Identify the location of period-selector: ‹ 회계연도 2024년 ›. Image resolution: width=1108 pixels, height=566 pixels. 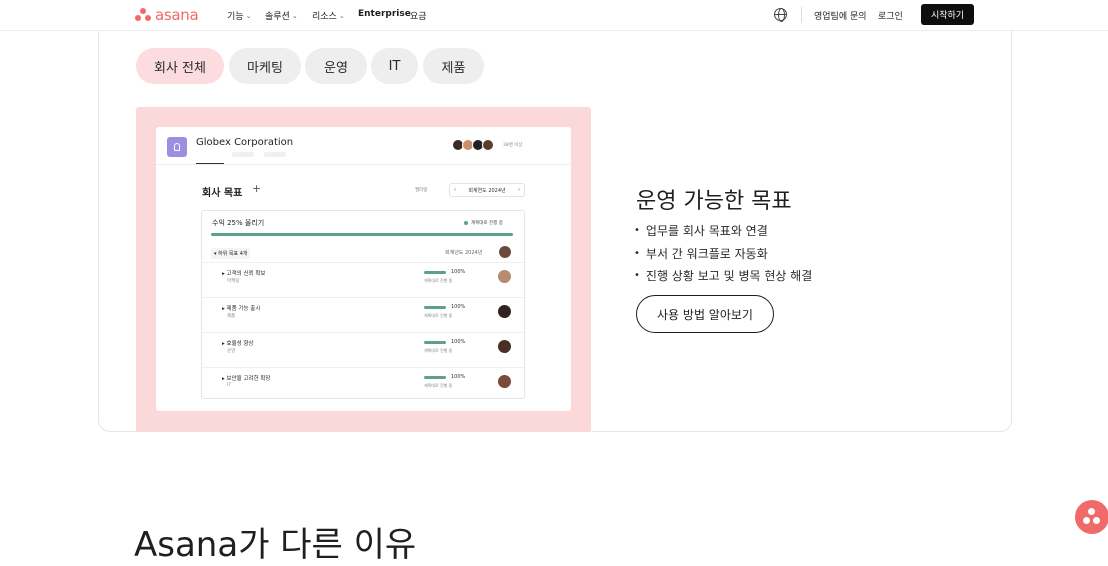
(487, 190).